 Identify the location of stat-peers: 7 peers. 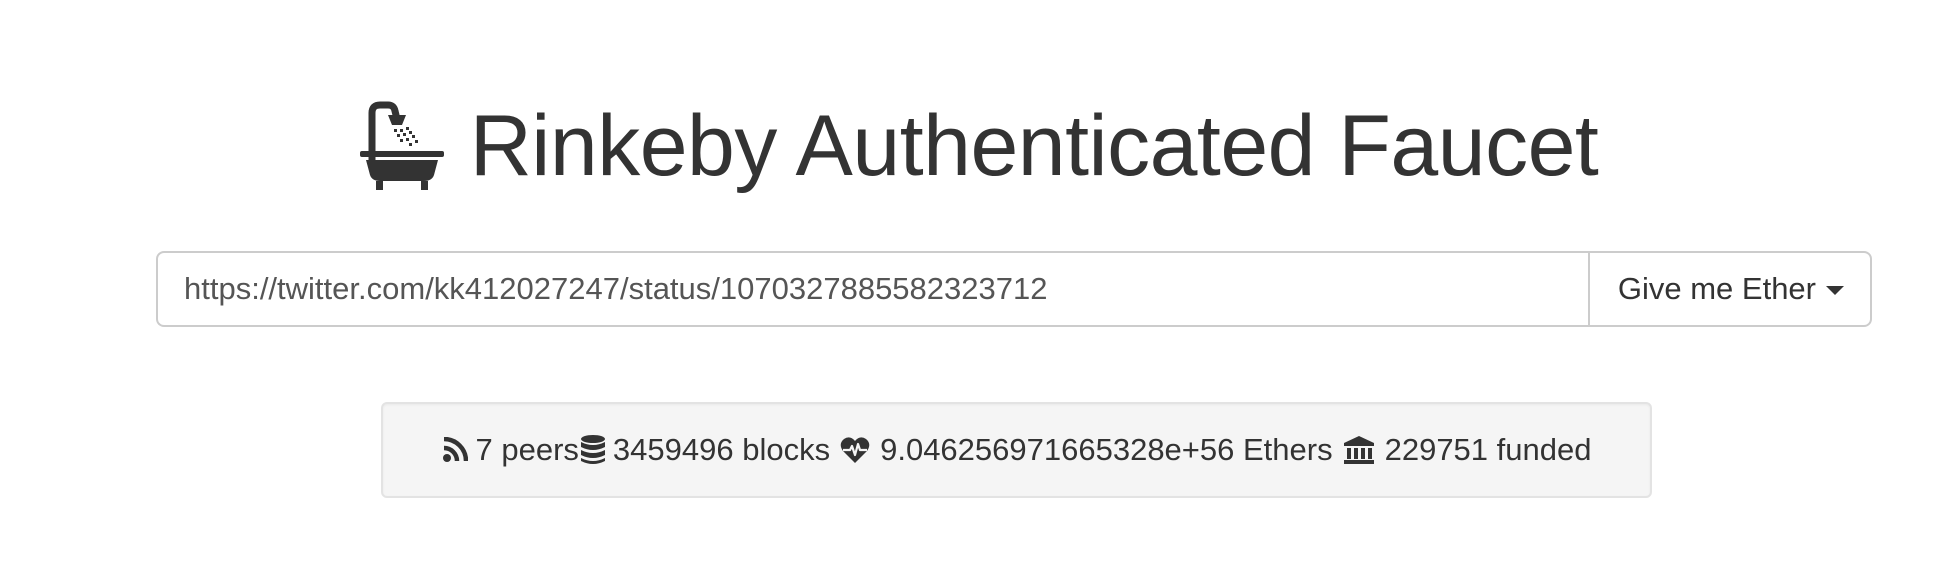
(510, 450).